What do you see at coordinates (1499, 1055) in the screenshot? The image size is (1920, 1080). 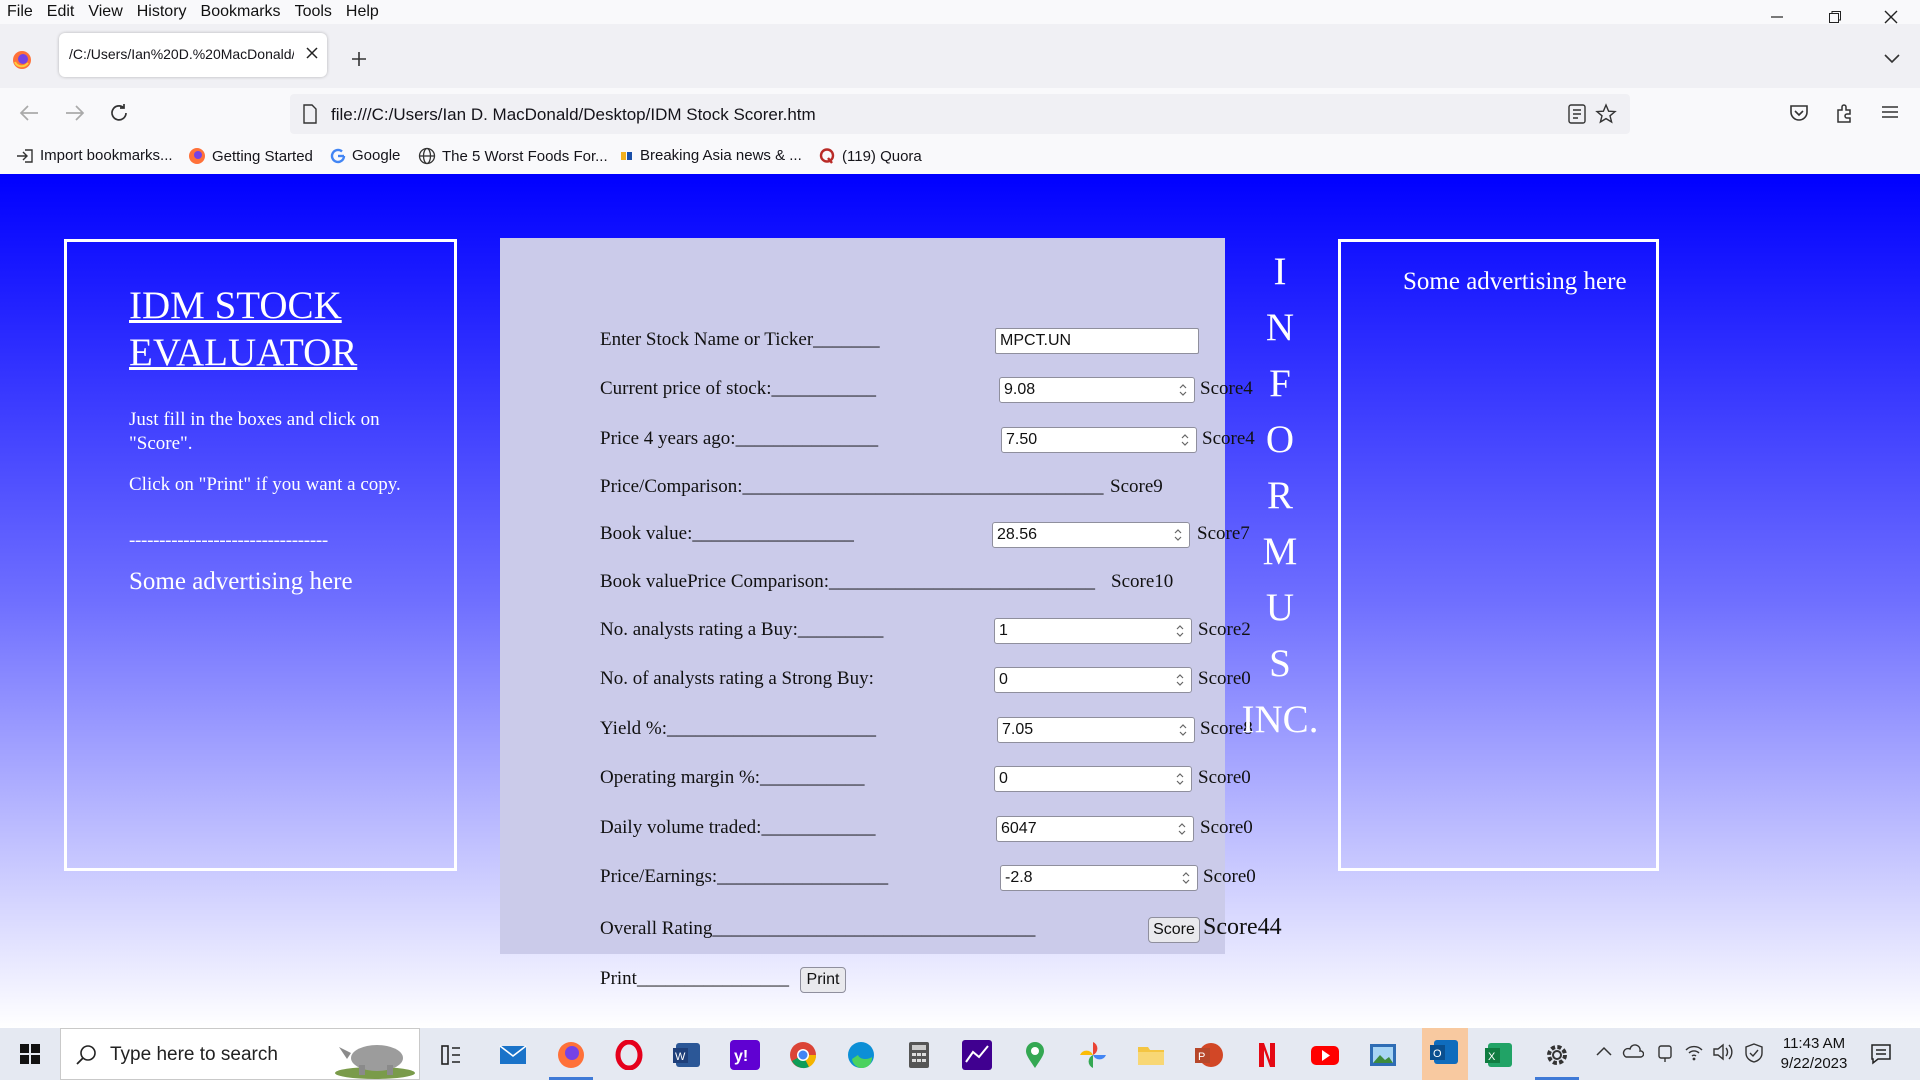 I see `excel-icon: X` at bounding box center [1499, 1055].